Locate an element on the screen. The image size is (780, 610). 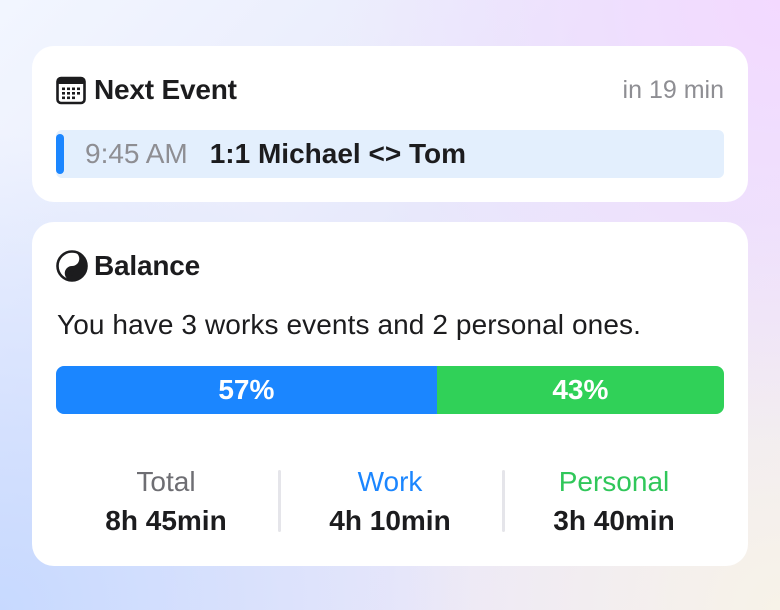
stat-personal-value: 3h 40min is located at coordinates (614, 520).